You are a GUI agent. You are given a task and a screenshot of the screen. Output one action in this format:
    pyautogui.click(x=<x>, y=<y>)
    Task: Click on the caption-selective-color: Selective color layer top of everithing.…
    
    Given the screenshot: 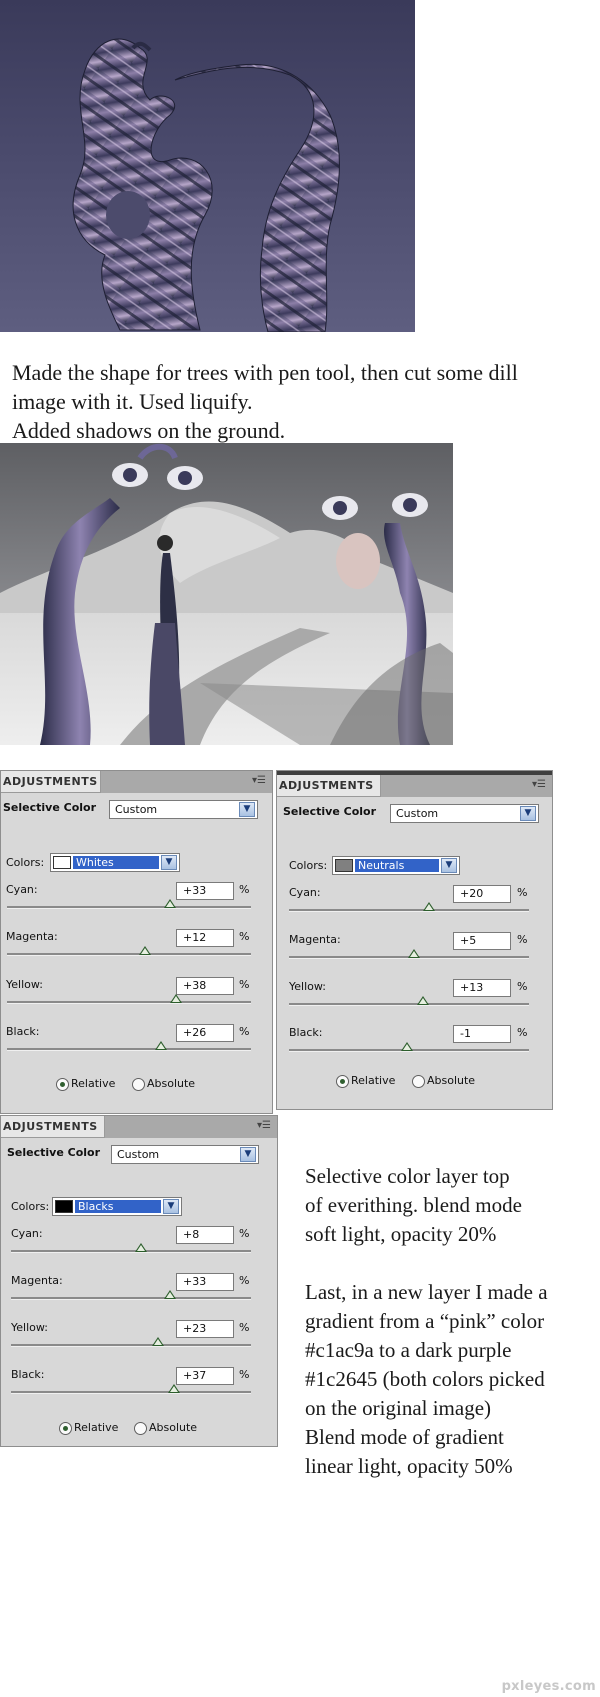 What is the action you would take?
    pyautogui.click(x=452, y=1321)
    